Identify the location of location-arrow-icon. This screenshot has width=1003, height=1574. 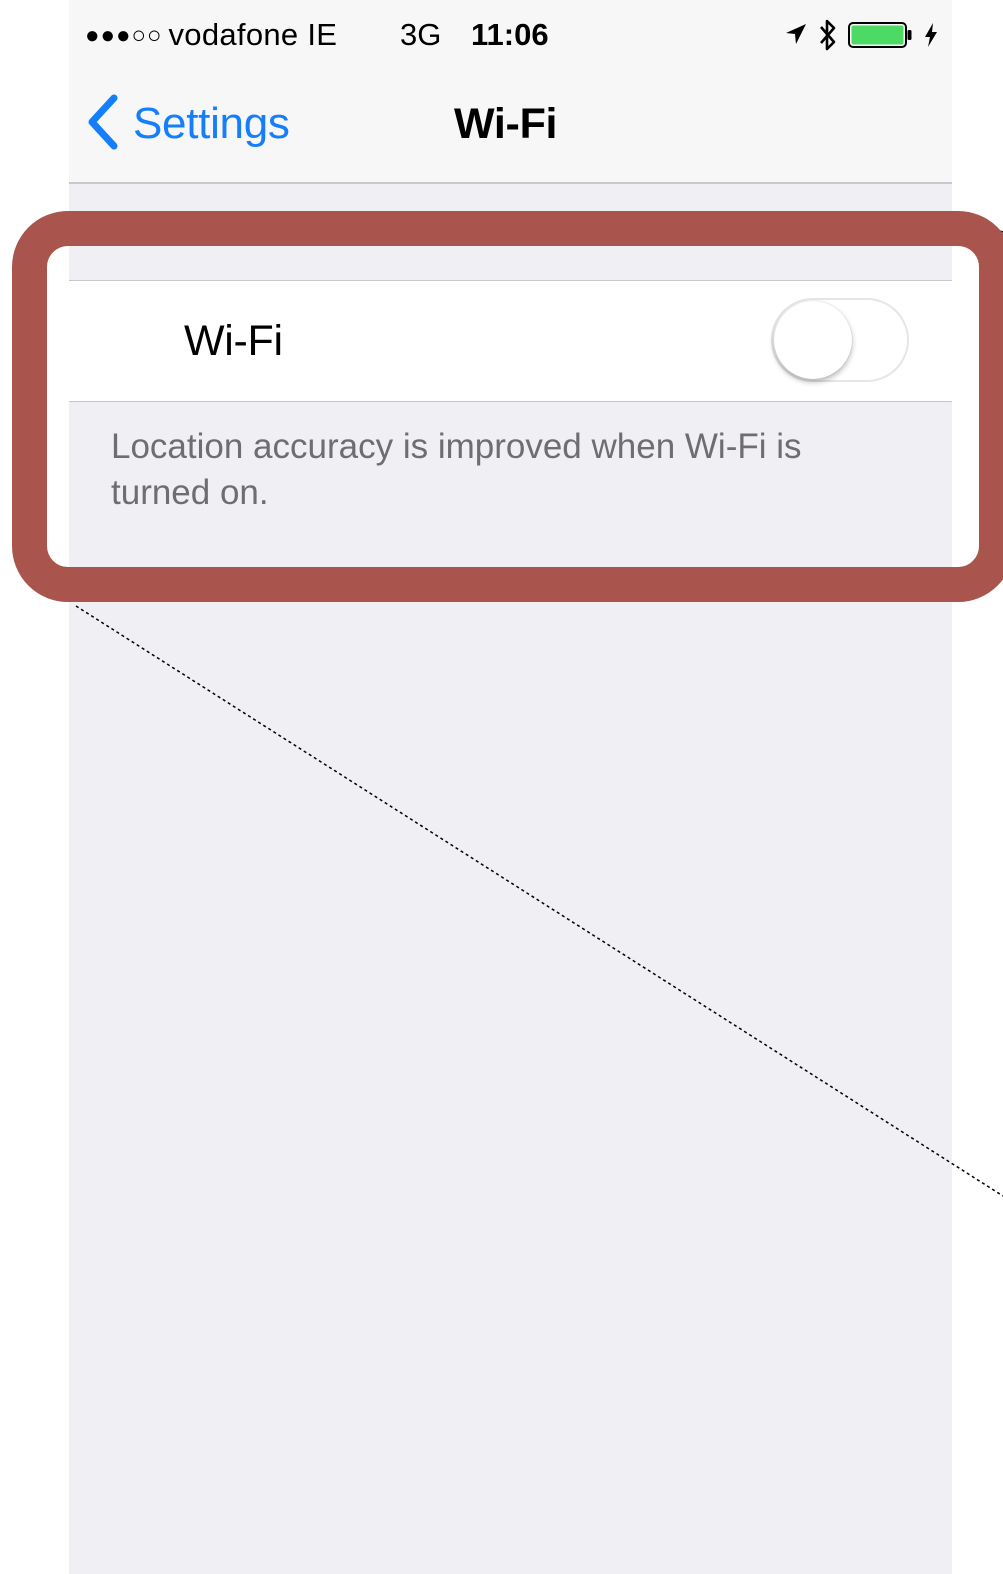
(796, 35).